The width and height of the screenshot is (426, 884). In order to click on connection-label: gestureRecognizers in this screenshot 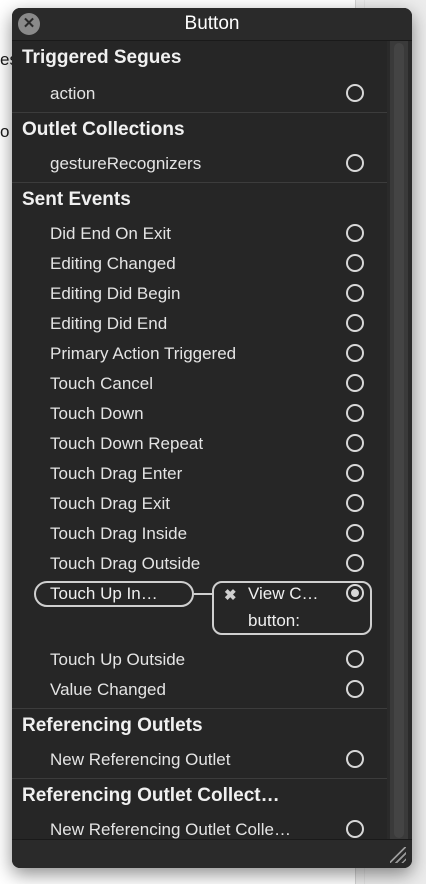, I will do `click(126, 163)`.